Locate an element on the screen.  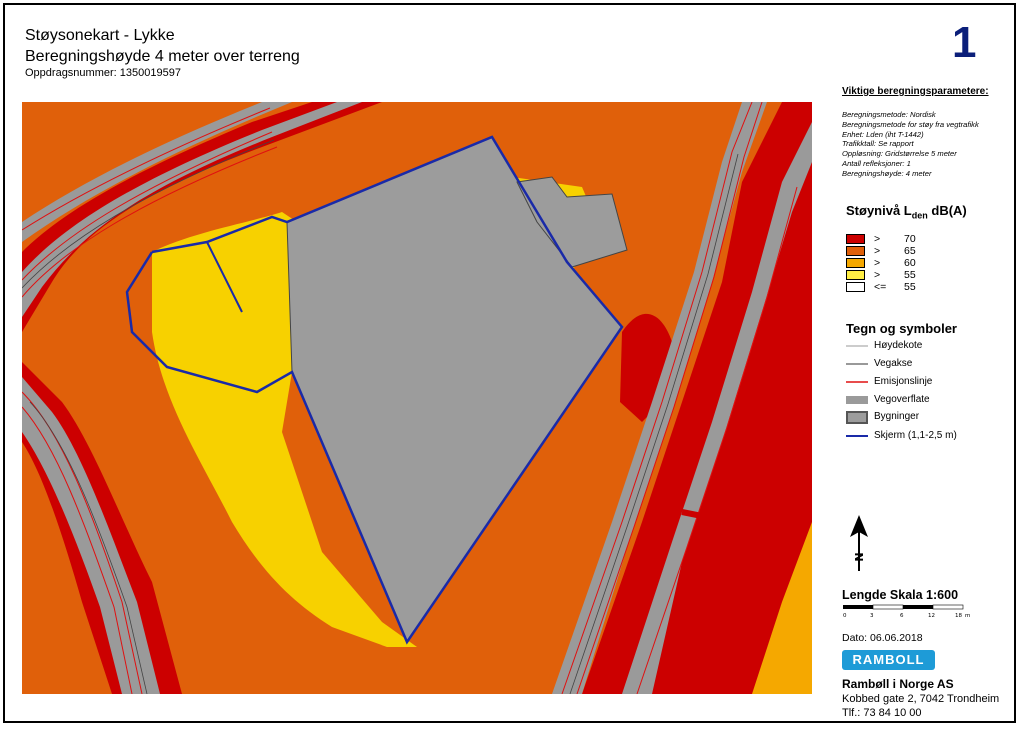
noise-heading-prefix: Støynivå L is located at coordinates (879, 210).